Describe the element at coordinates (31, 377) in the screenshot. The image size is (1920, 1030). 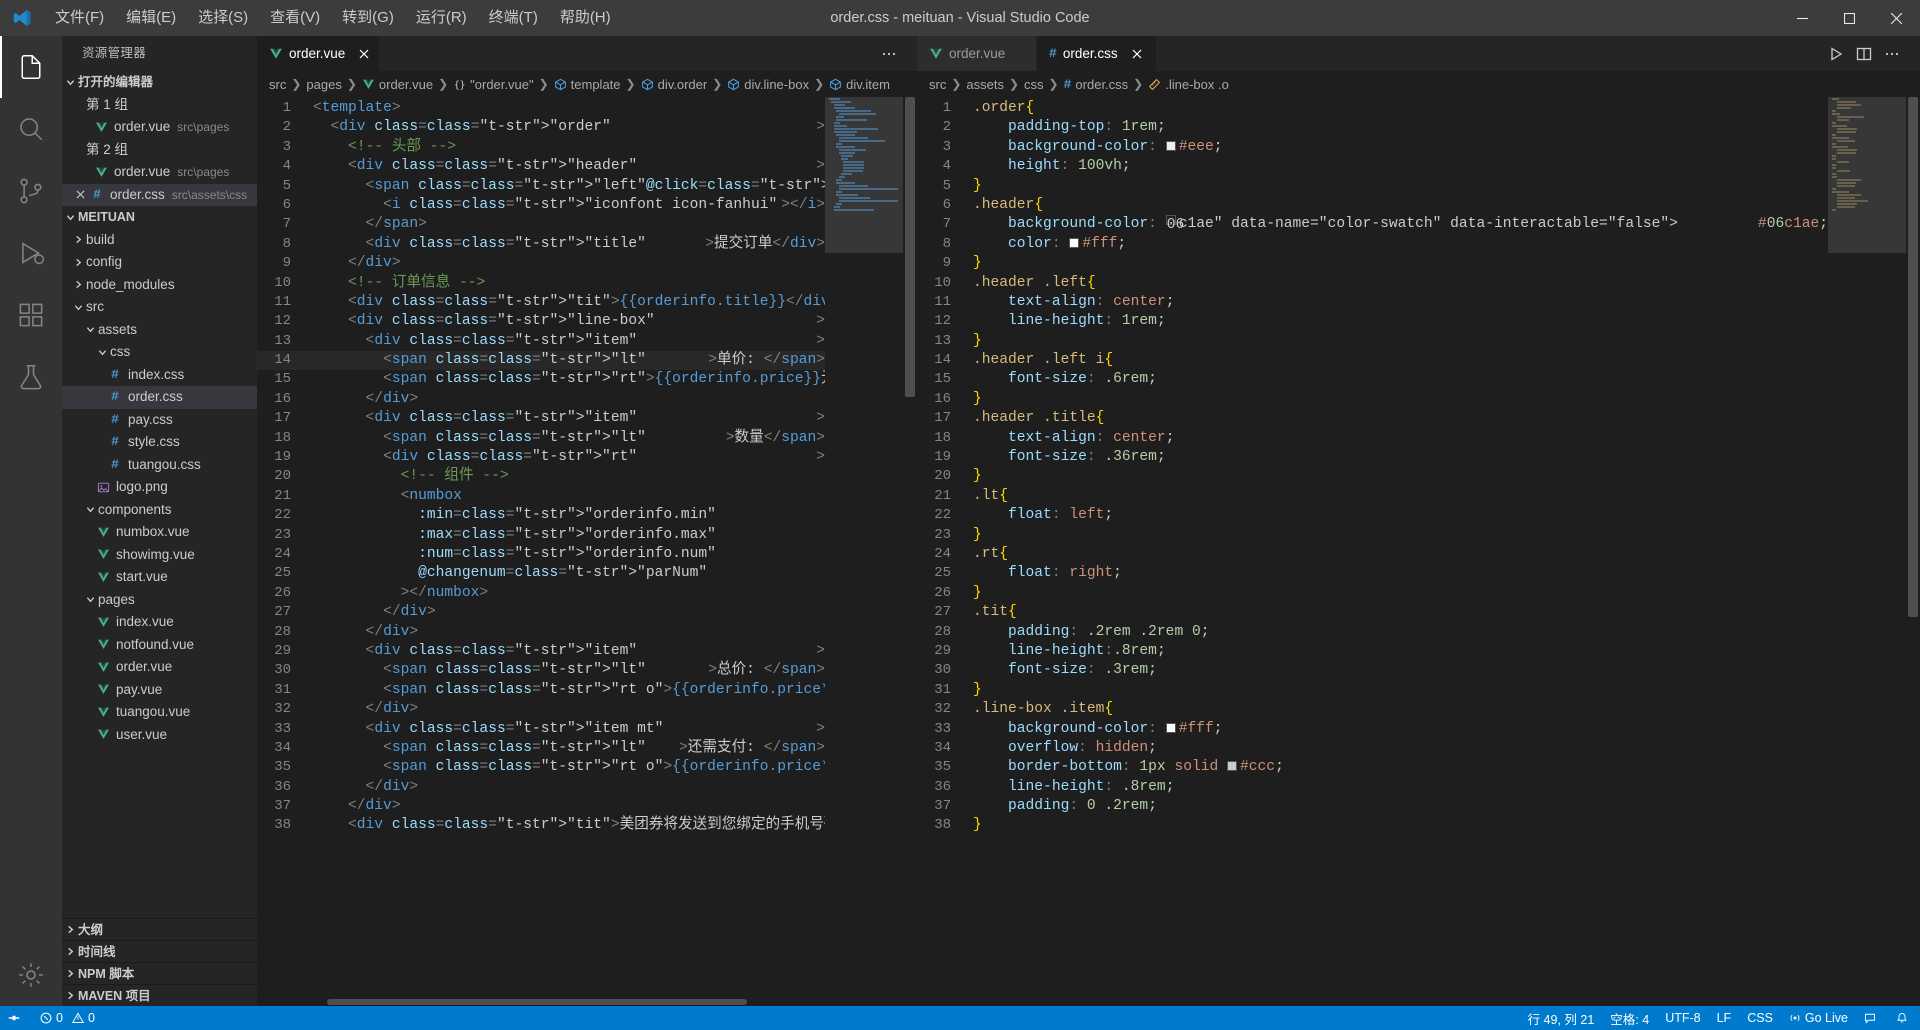
I see `activity-testing` at that location.